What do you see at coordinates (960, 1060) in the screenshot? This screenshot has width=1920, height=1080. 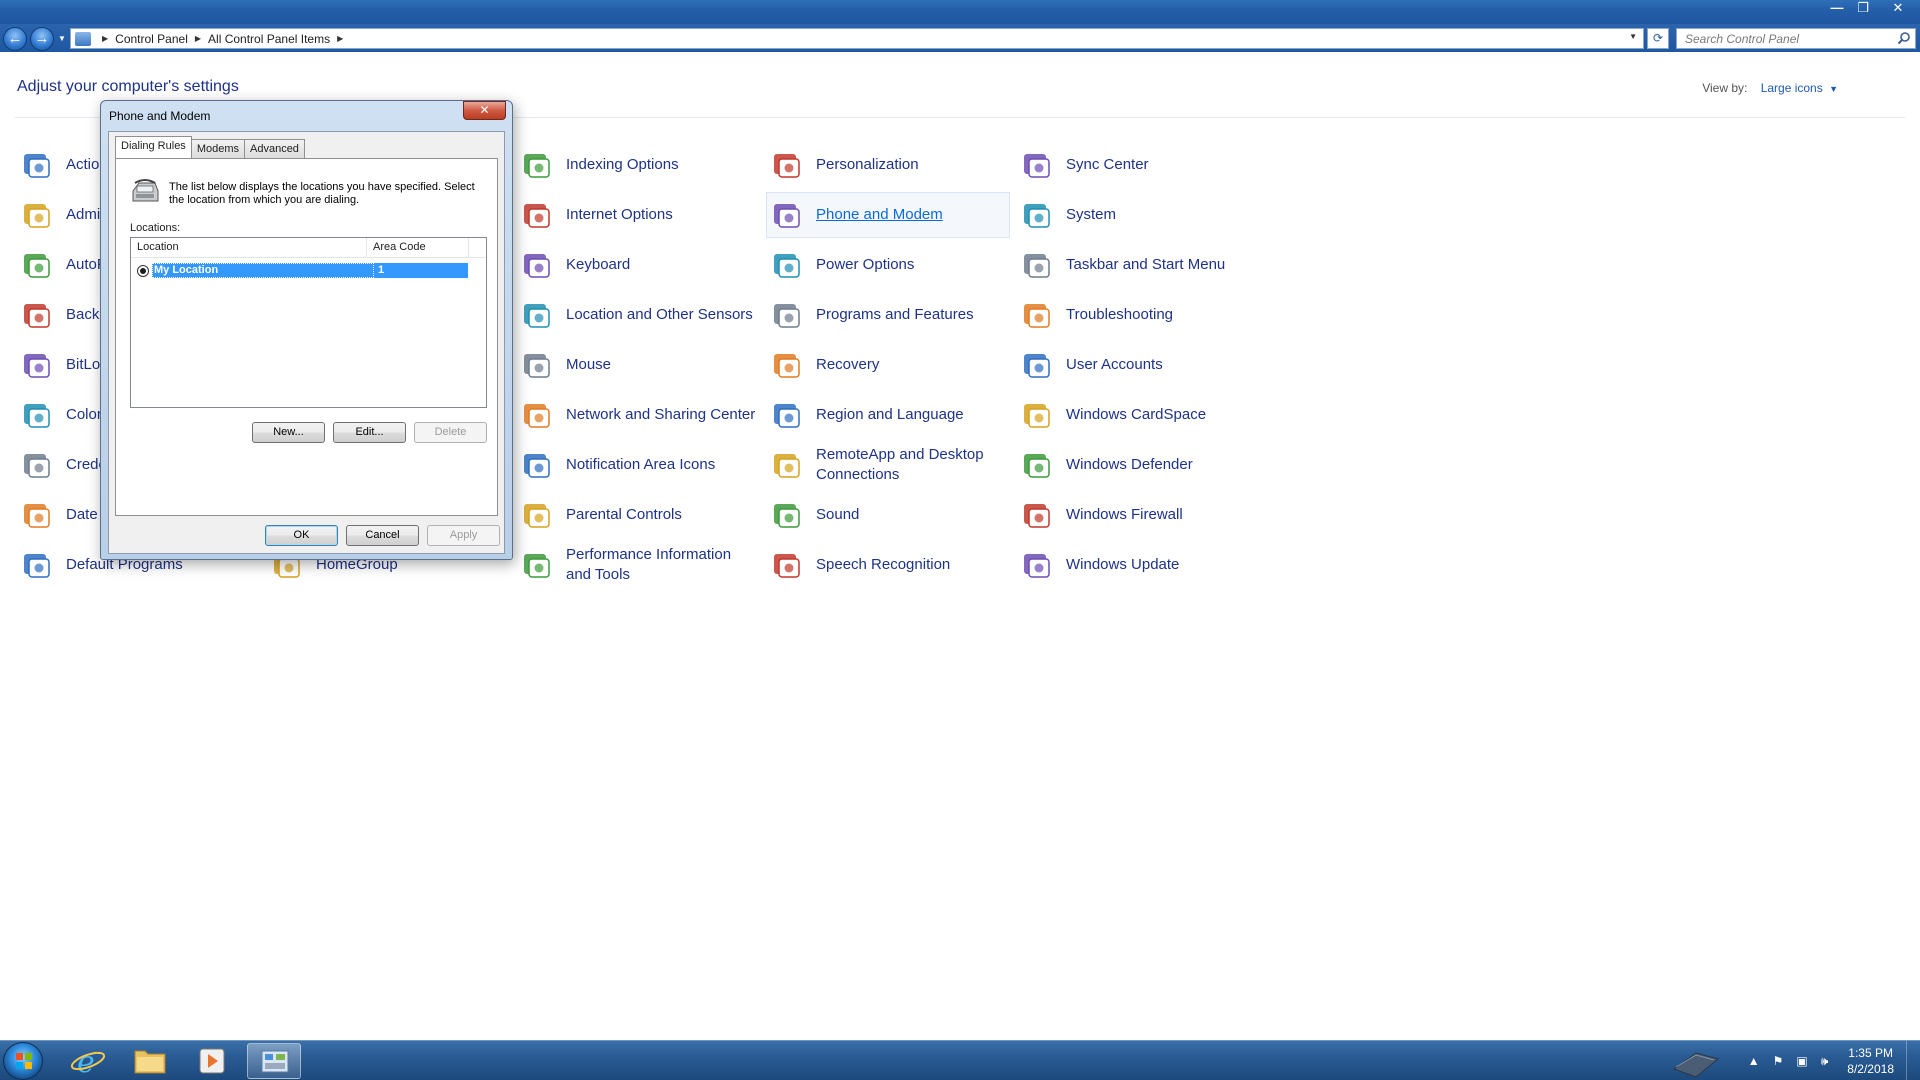 I see `taskbar: e ▲ ⚑ ▣ 🕪 1:35 PM 8/2/2018` at bounding box center [960, 1060].